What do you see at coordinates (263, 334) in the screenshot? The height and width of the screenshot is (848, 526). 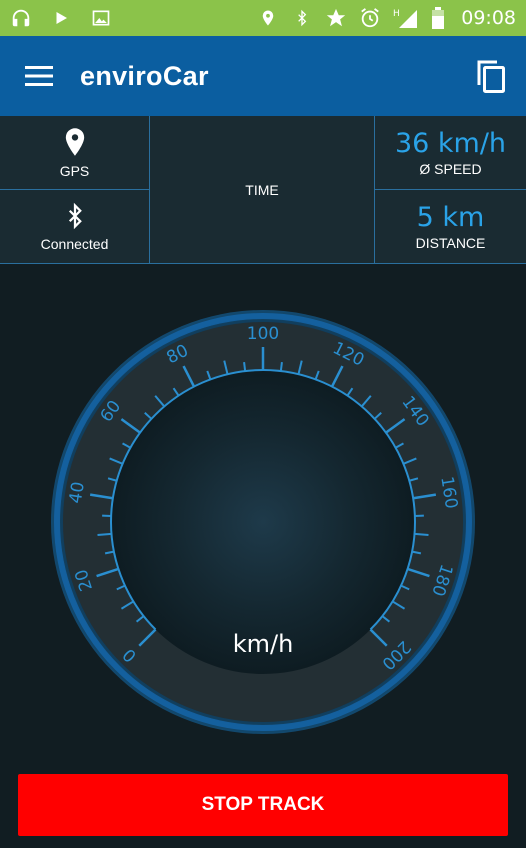 I see `gauge-tick-label: 100` at bounding box center [263, 334].